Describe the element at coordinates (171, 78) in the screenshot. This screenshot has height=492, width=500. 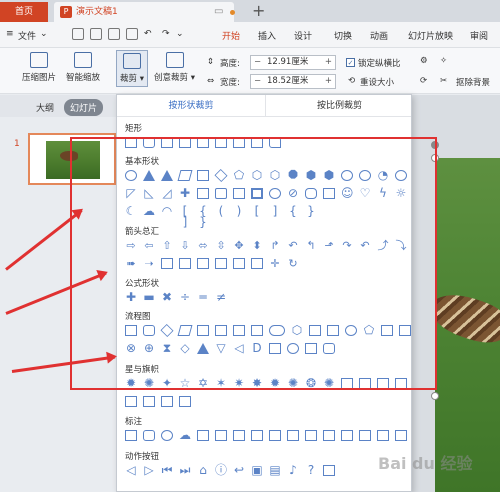
I see `creative-crop-label: 创意裁剪` at that location.